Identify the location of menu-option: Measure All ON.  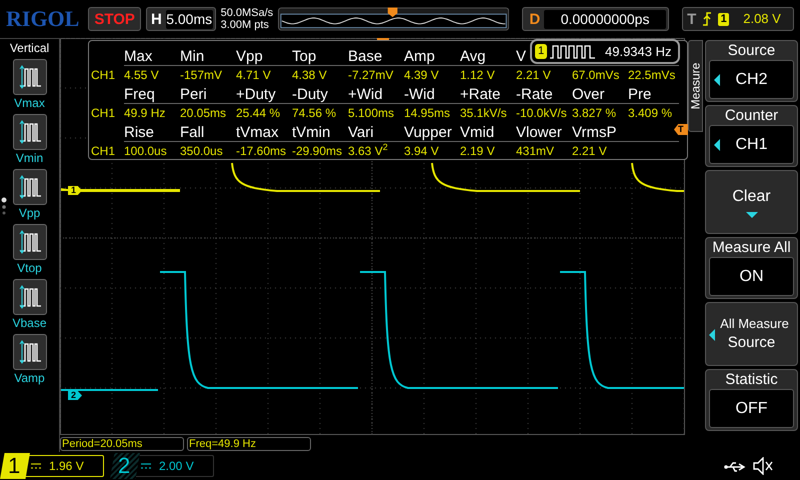
(751, 268).